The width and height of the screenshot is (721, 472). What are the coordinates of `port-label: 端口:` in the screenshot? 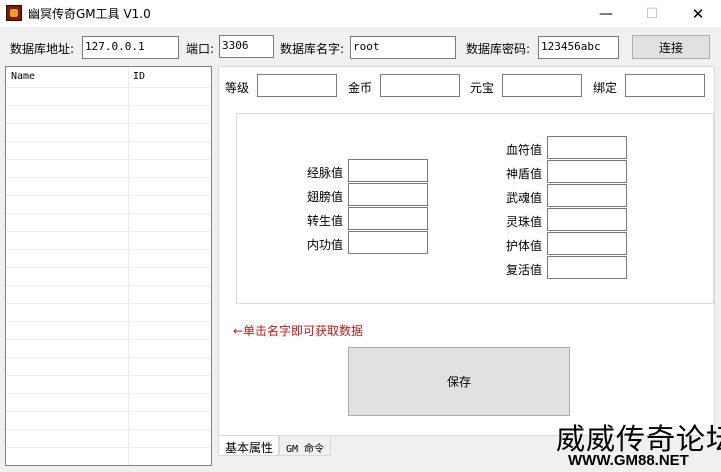 It's located at (200, 49).